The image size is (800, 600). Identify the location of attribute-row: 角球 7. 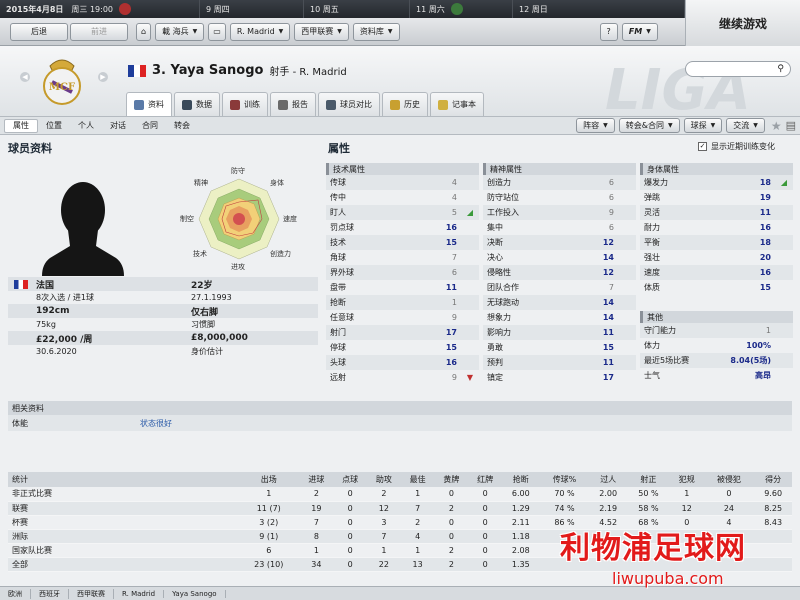
(402, 257).